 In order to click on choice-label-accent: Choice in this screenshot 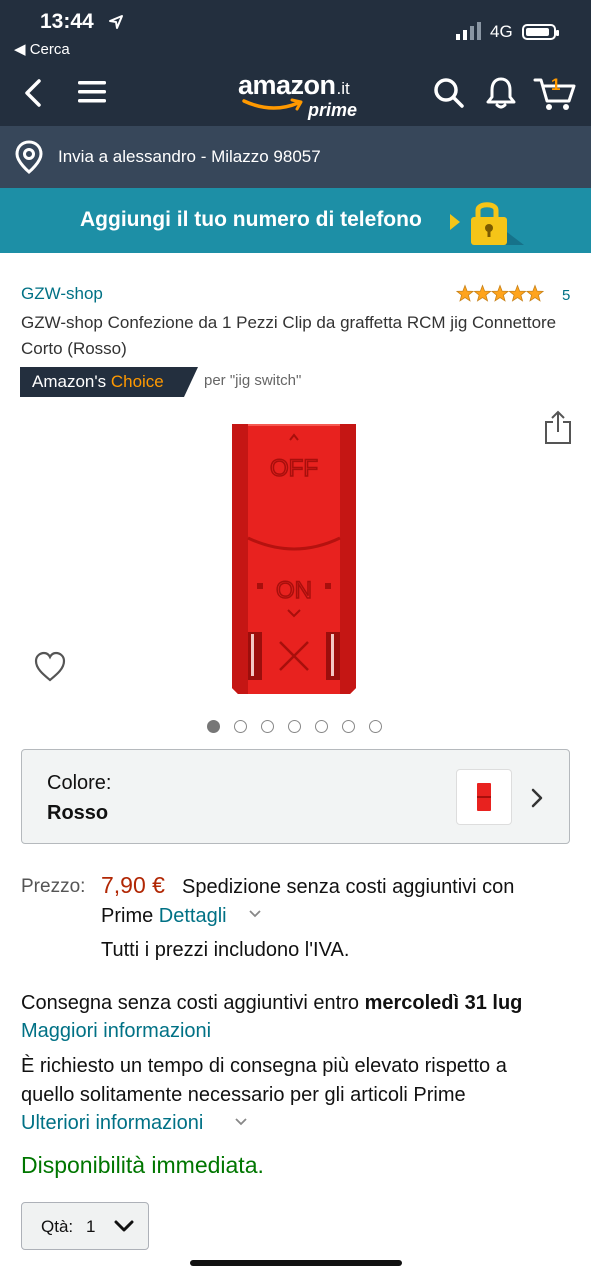, I will do `click(137, 381)`.